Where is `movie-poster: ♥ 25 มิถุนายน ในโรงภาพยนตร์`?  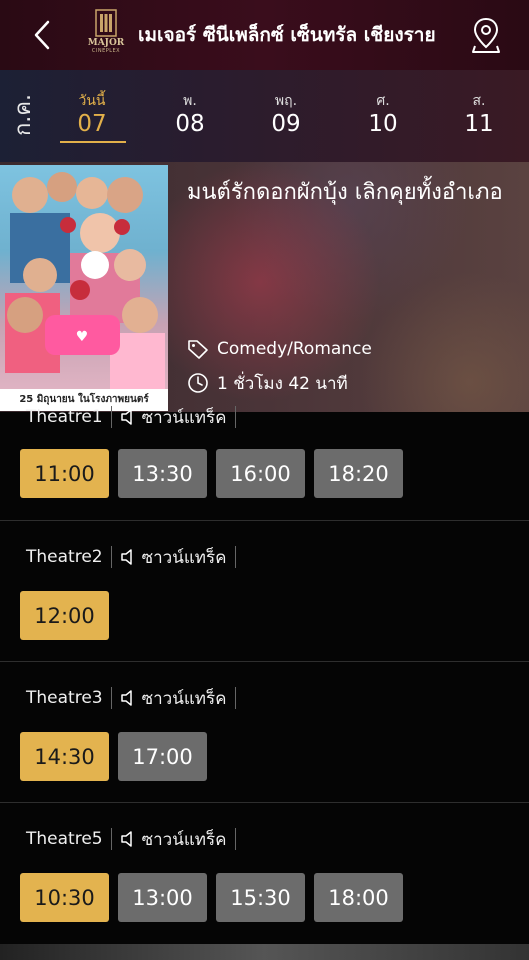
movie-poster: ♥ 25 มิถุนายน ในโรงภาพยนตร์ is located at coordinates (84, 288).